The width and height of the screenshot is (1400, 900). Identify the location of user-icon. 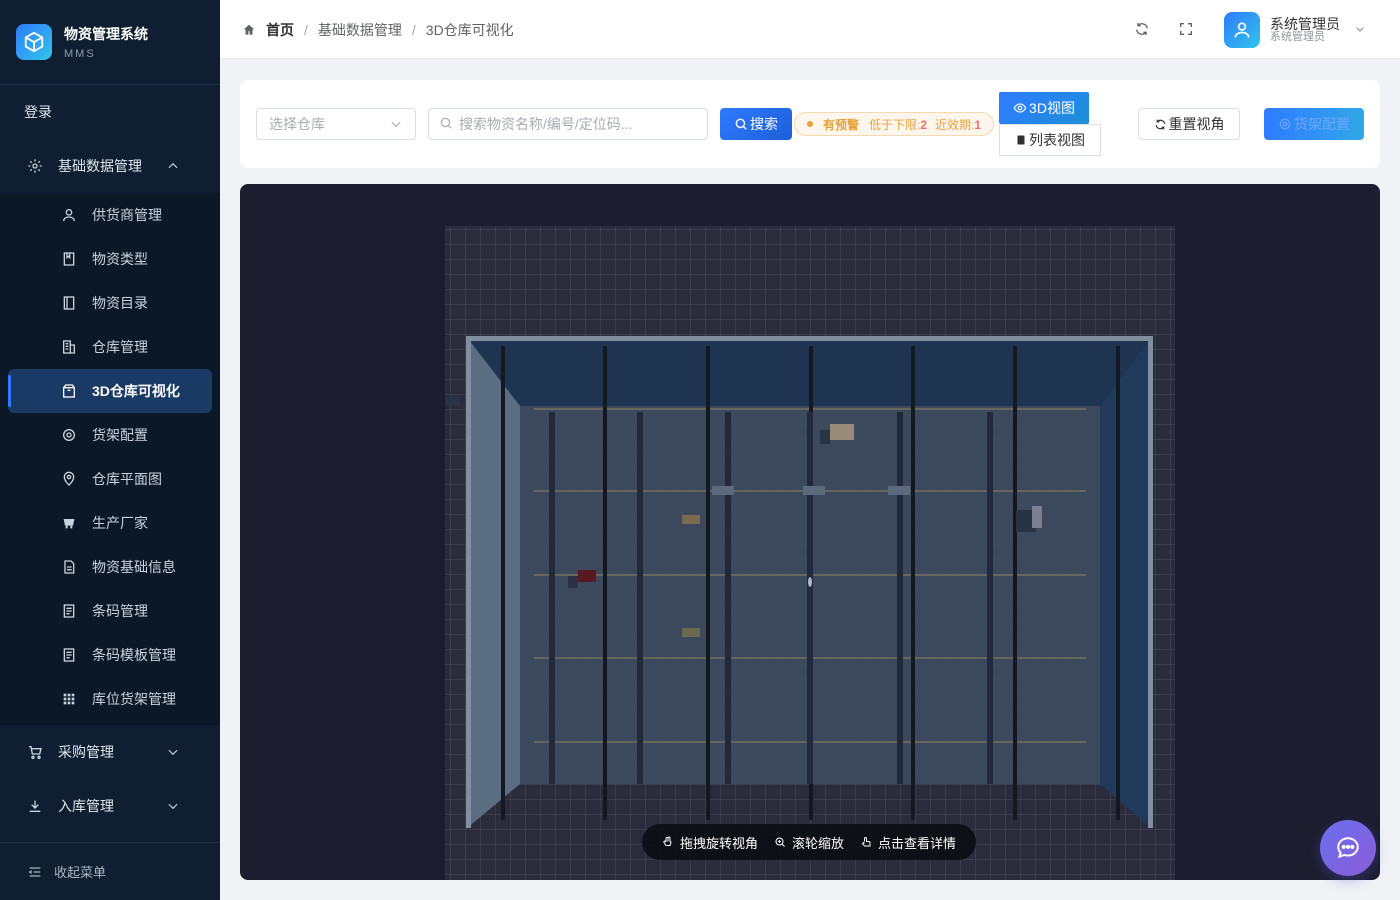
(69, 215).